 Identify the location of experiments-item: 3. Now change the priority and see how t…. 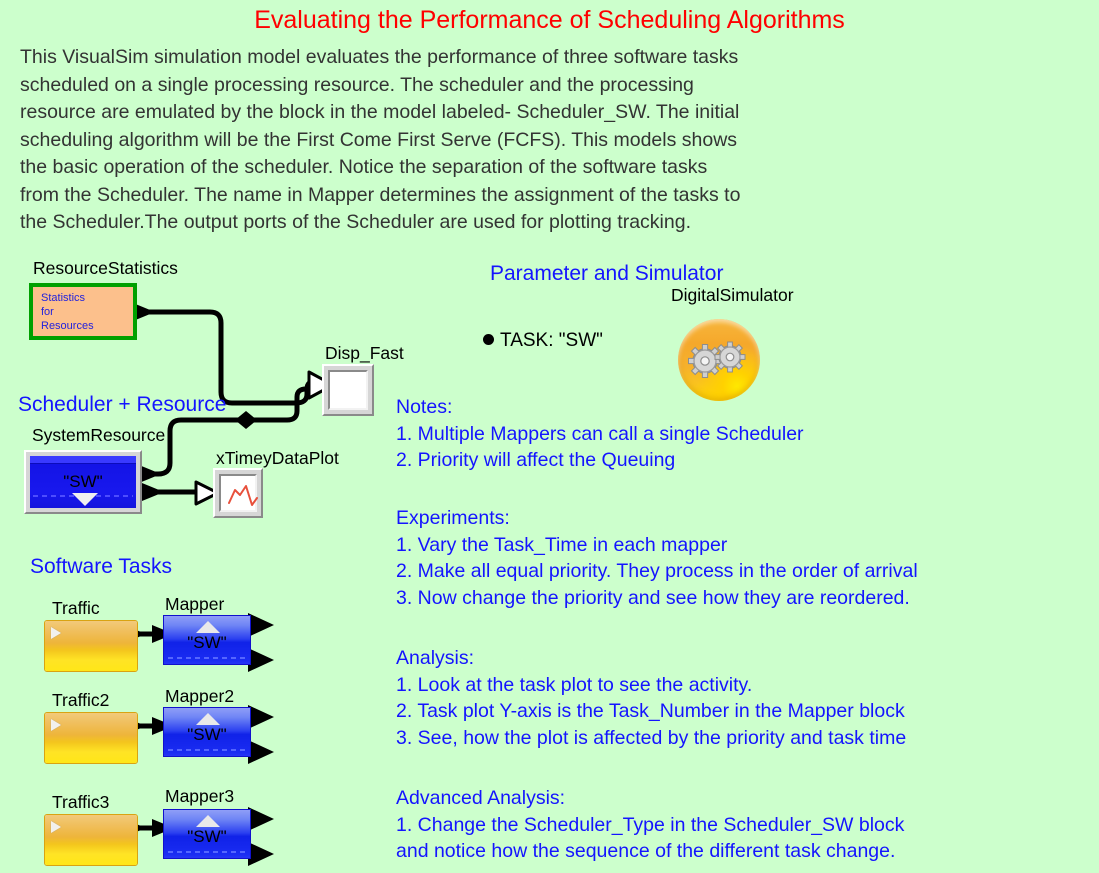
(653, 597).